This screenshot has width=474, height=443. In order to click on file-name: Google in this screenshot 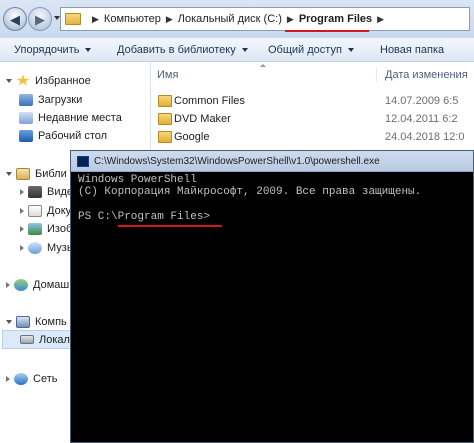, I will do `click(192, 137)`.